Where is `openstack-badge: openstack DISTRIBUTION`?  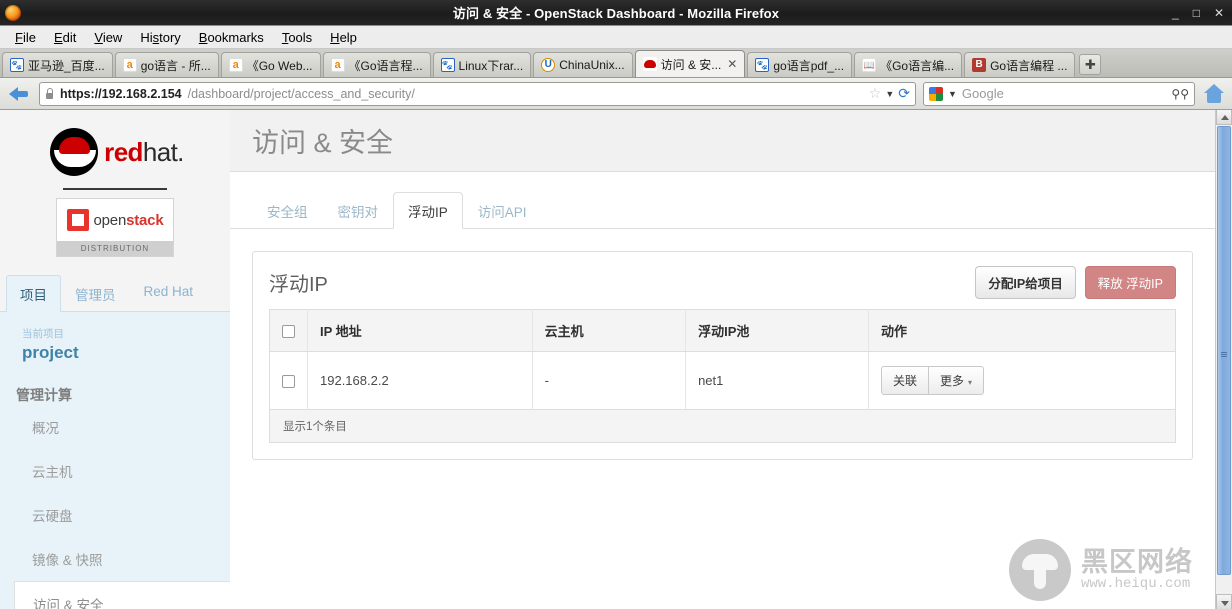
openstack-badge: openstack DISTRIBUTION is located at coordinates (115, 227).